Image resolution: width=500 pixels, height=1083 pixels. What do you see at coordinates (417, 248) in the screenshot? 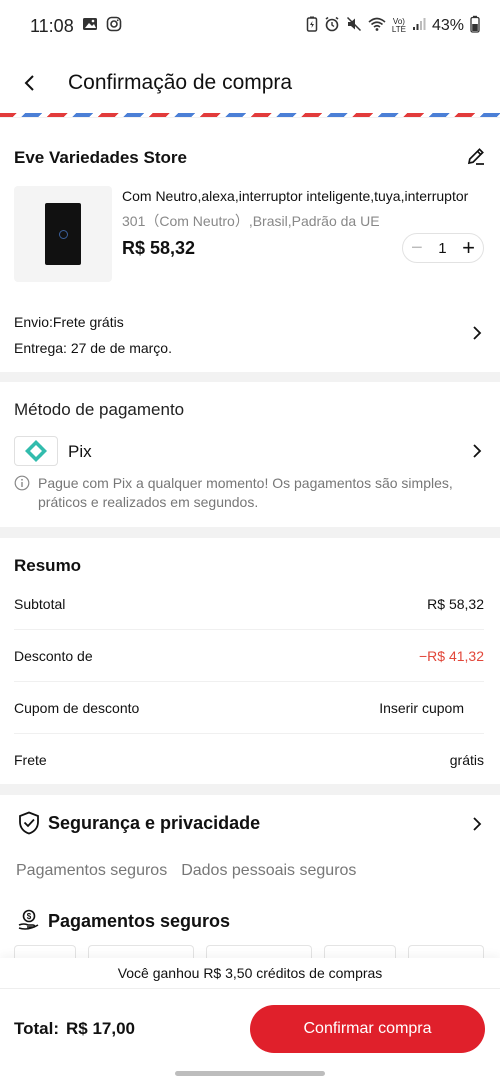
I see `quantity-decrease-button: −` at bounding box center [417, 248].